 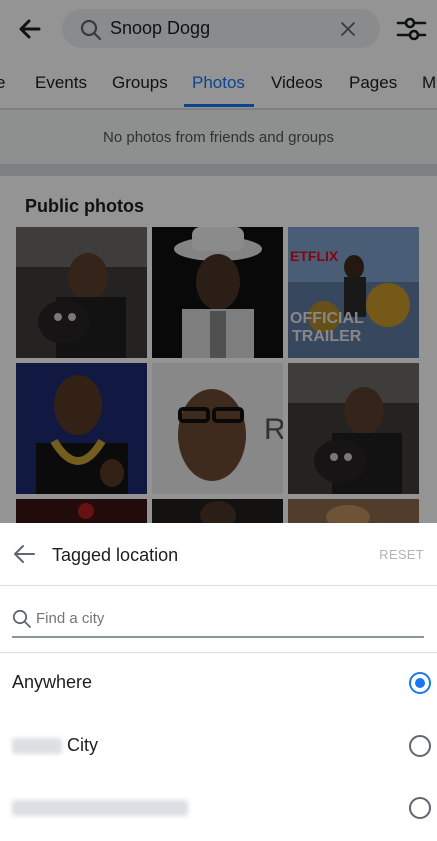 I want to click on option-label, so click(x=100, y=807).